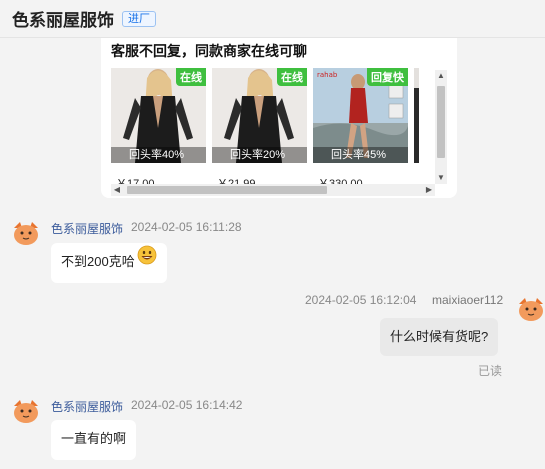  Describe the element at coordinates (416, 115) in the screenshot. I see `product-image` at that location.